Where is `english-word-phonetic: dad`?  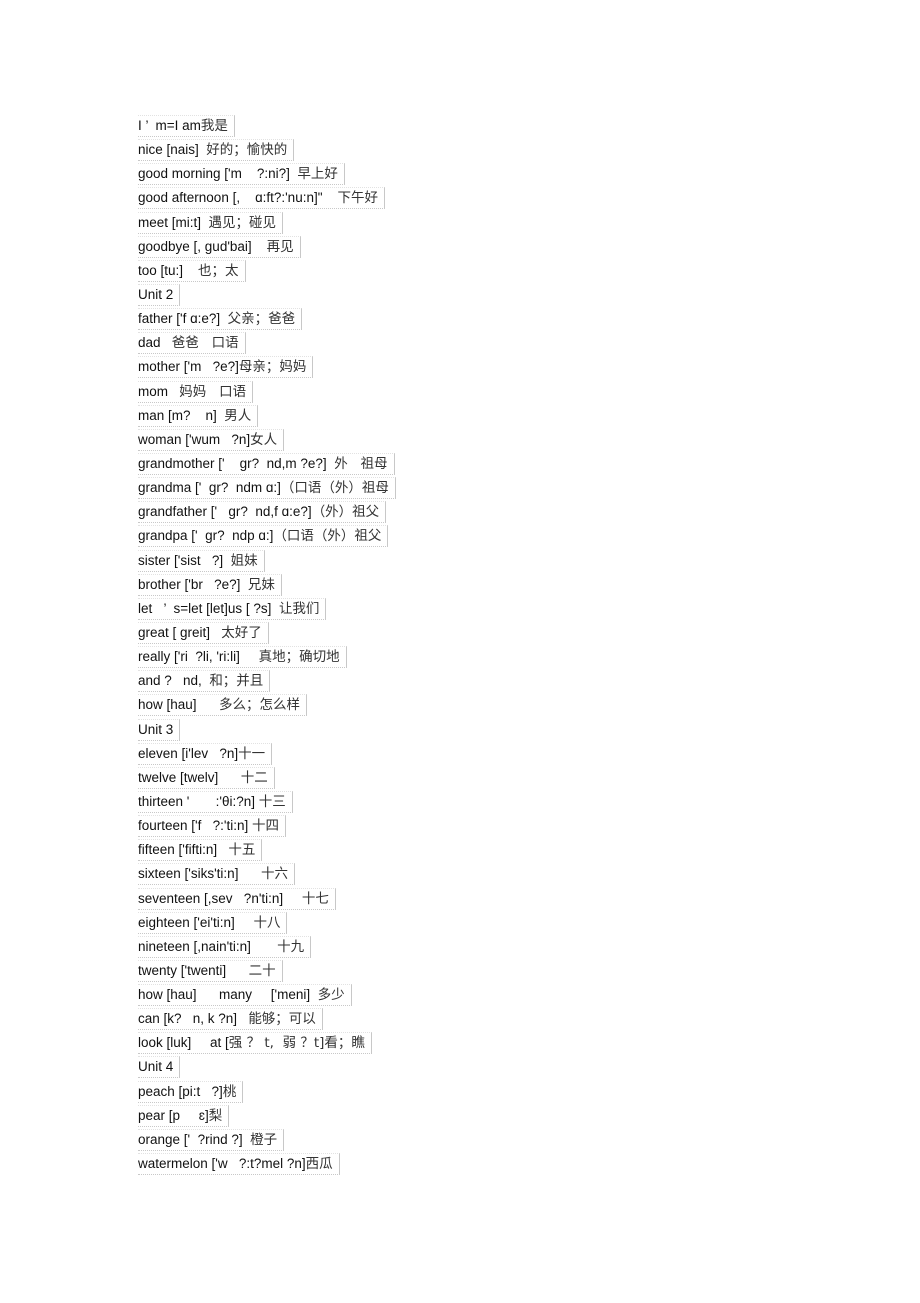 english-word-phonetic: dad is located at coordinates (155, 343).